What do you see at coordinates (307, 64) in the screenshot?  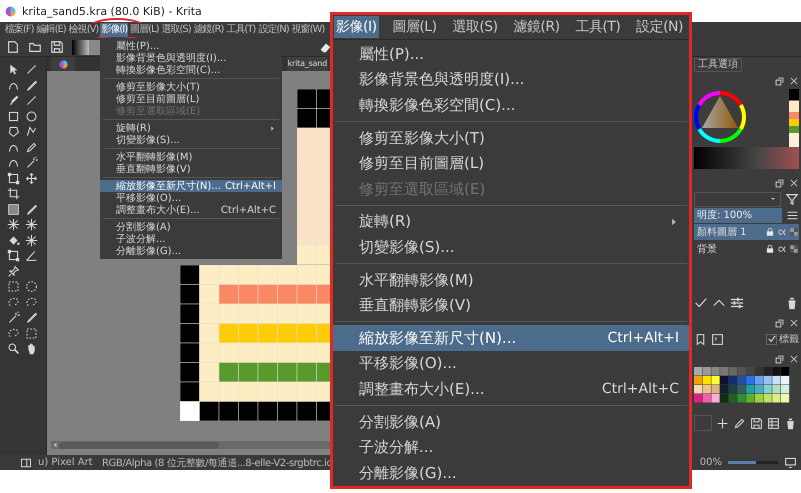 I see `document-tab: krita_sand` at bounding box center [307, 64].